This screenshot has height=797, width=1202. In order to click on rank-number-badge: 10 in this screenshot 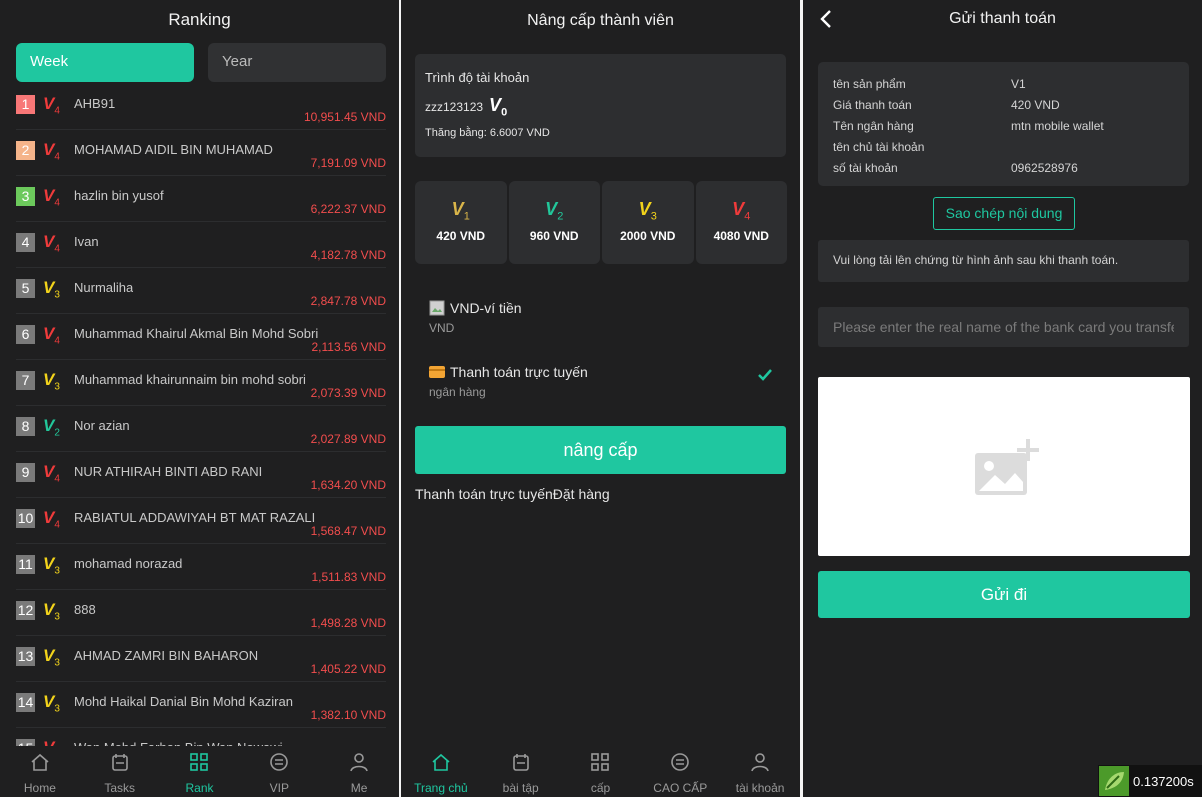, I will do `click(25, 518)`.